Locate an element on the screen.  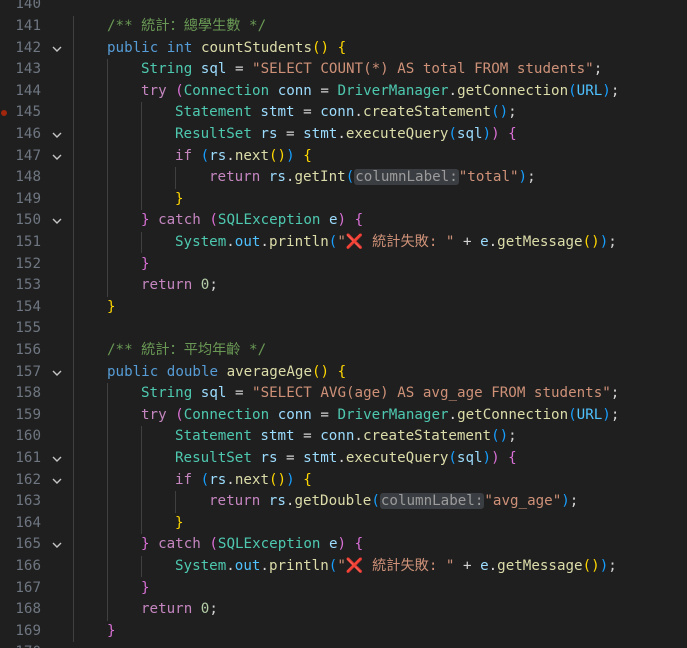
code-line: 150} catch (SQLException e) { is located at coordinates (343, 221).